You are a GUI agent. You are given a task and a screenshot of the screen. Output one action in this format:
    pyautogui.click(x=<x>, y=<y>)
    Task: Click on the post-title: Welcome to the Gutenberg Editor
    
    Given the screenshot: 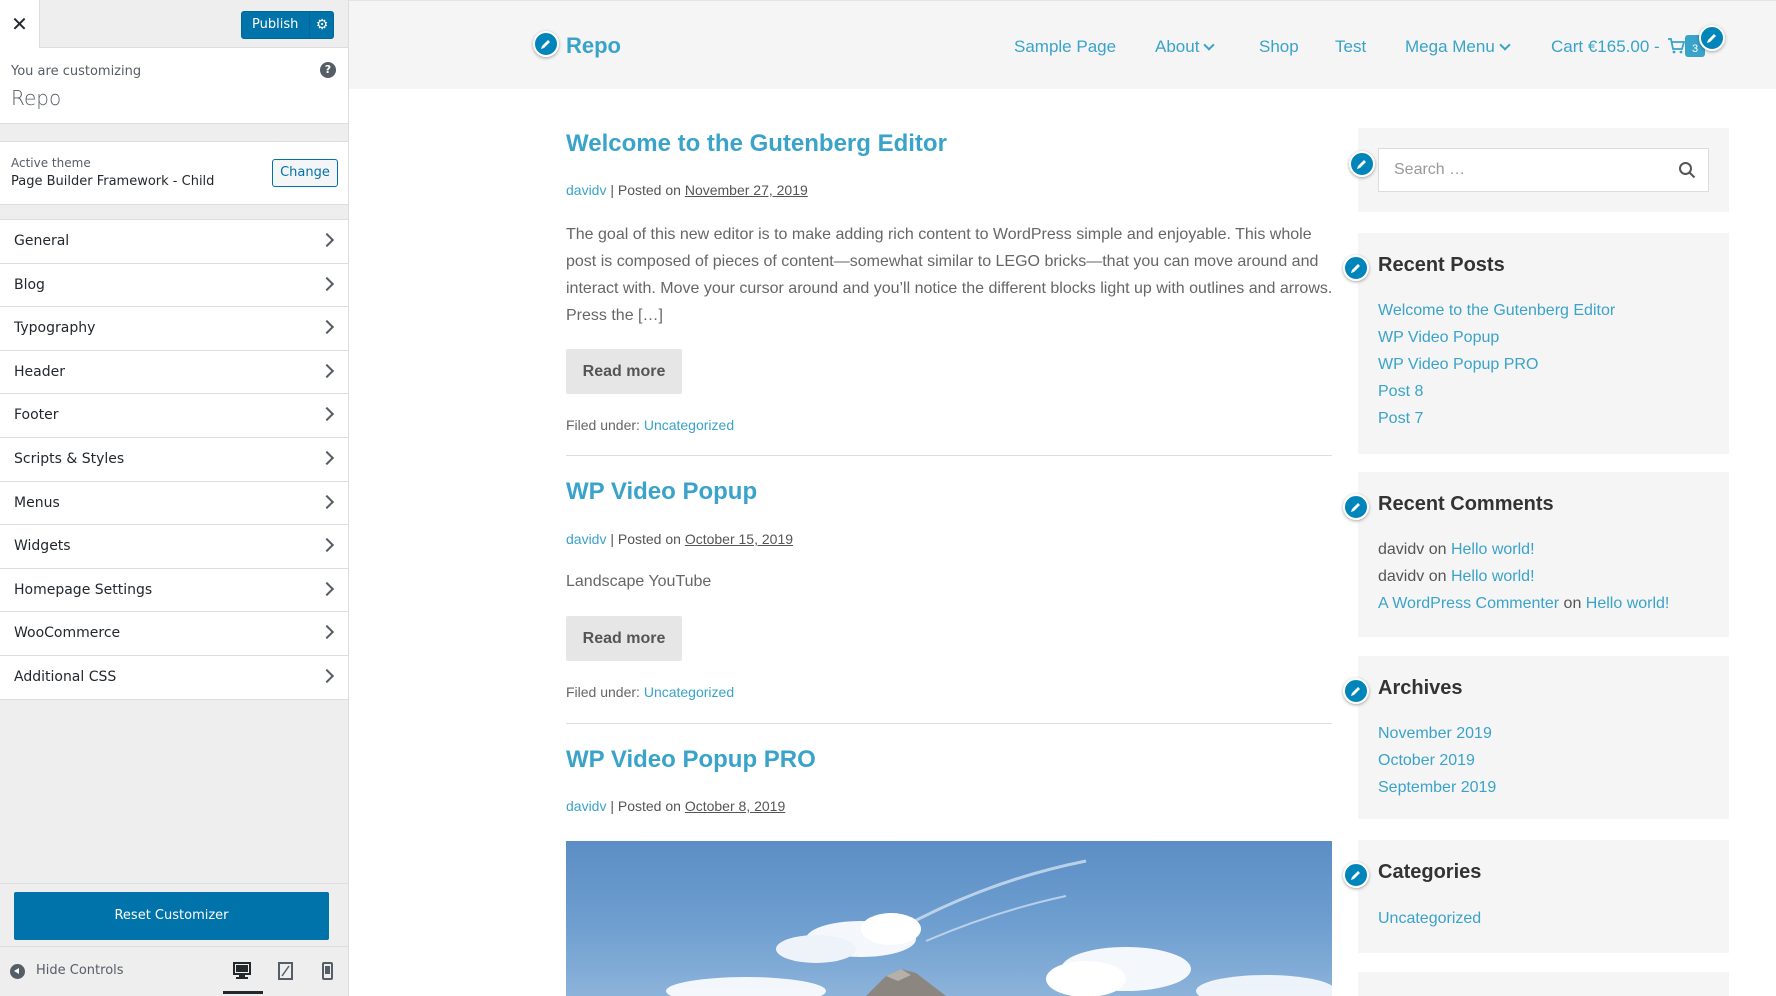 What is the action you would take?
    pyautogui.click(x=756, y=144)
    